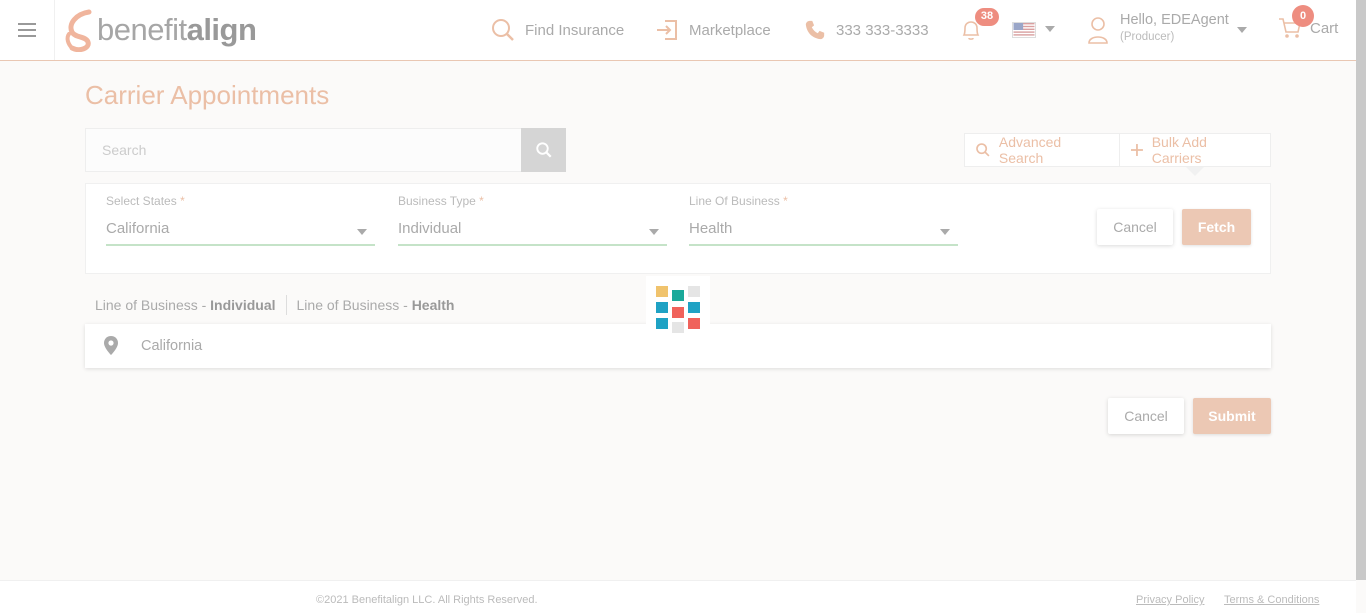  What do you see at coordinates (1098, 30) in the screenshot?
I see `user-icon` at bounding box center [1098, 30].